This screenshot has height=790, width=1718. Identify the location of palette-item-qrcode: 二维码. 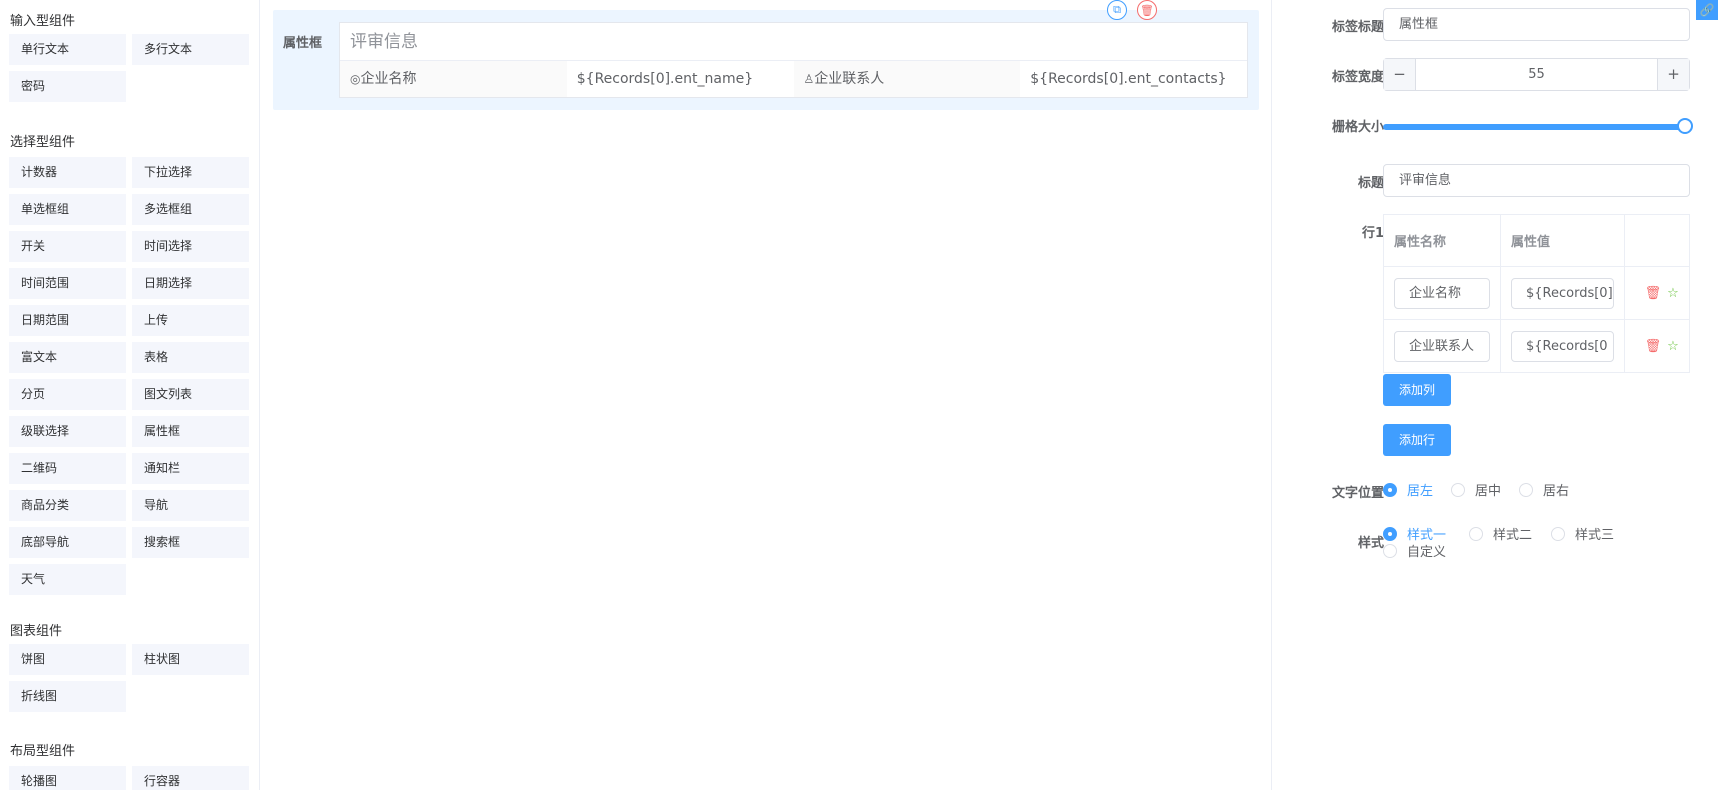
(67, 468).